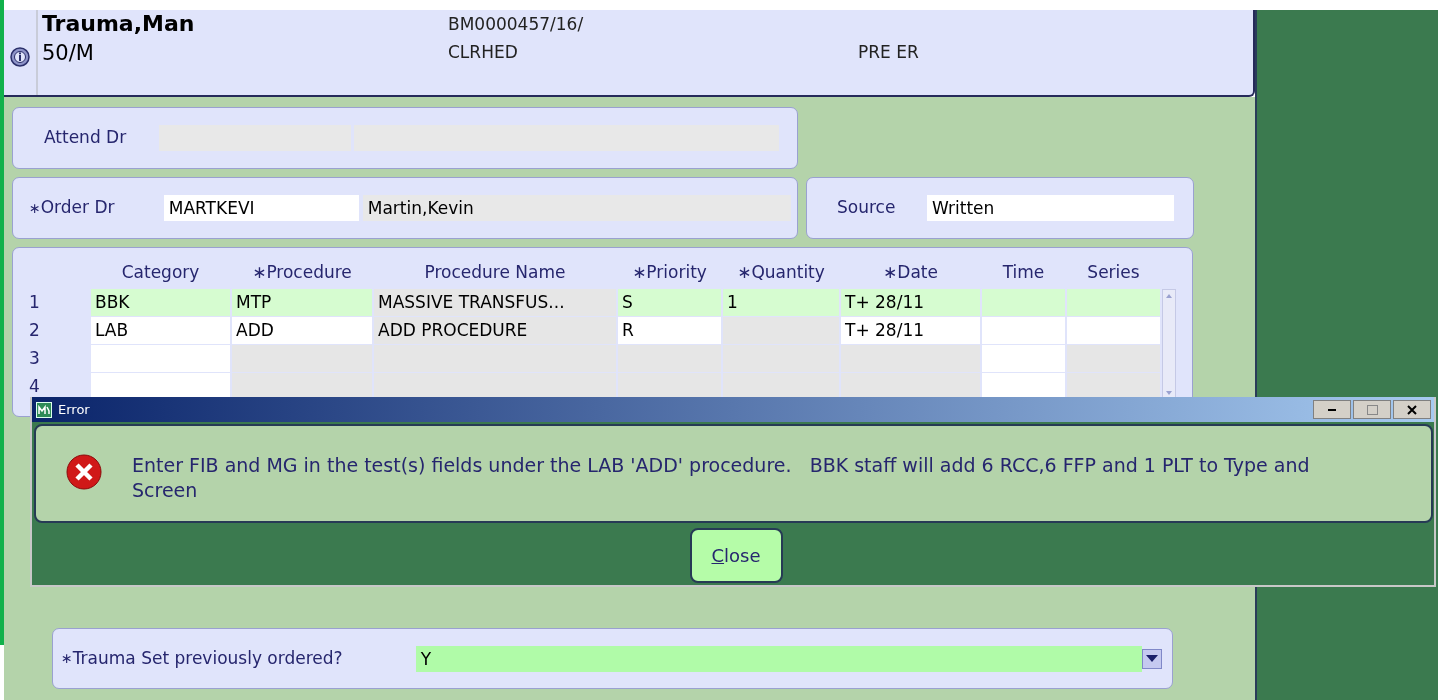 The height and width of the screenshot is (700, 1438). What do you see at coordinates (208, 658) in the screenshot?
I see `field-label: Trauma Set previously ordered?` at bounding box center [208, 658].